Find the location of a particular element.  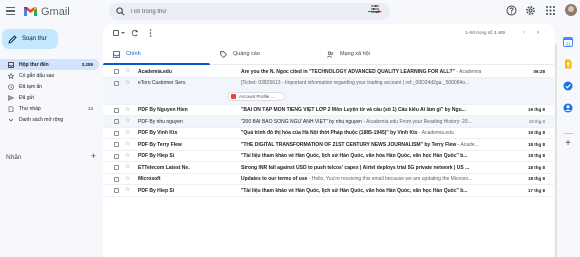

apps-grid-icon is located at coordinates (550, 10).